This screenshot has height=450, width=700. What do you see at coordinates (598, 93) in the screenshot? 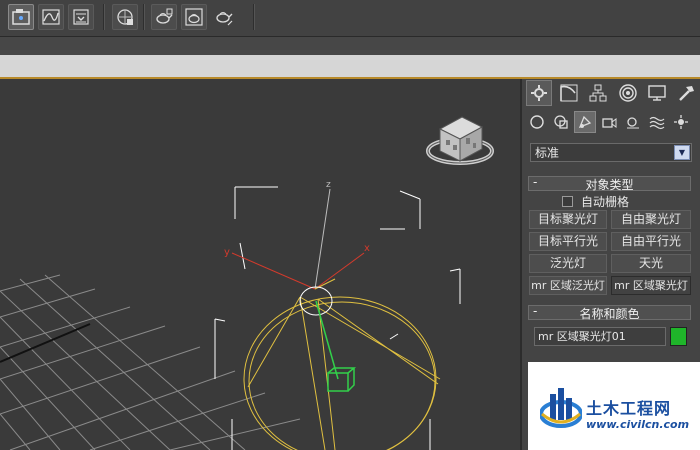
I see `hierarchy-icon` at bounding box center [598, 93].